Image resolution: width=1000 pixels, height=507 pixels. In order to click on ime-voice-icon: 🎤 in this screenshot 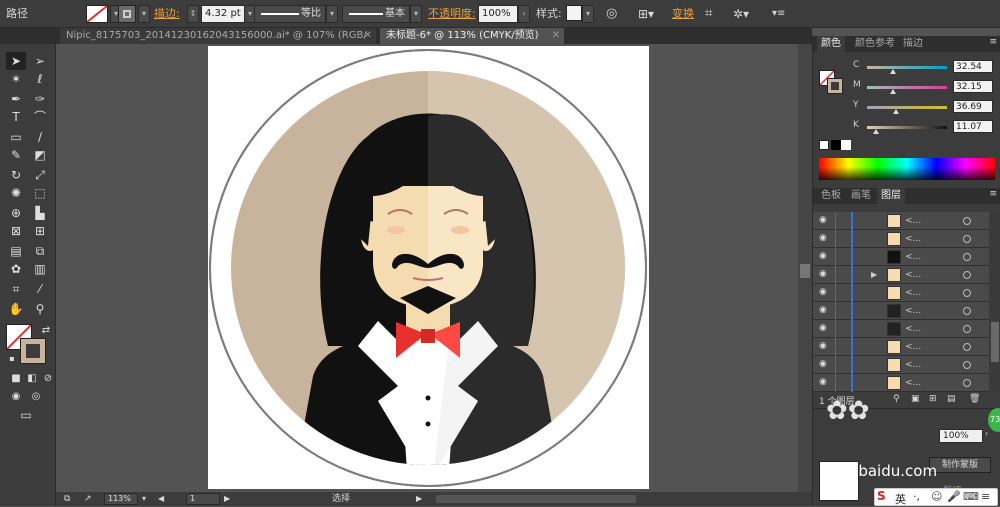, I will do `click(954, 496)`.